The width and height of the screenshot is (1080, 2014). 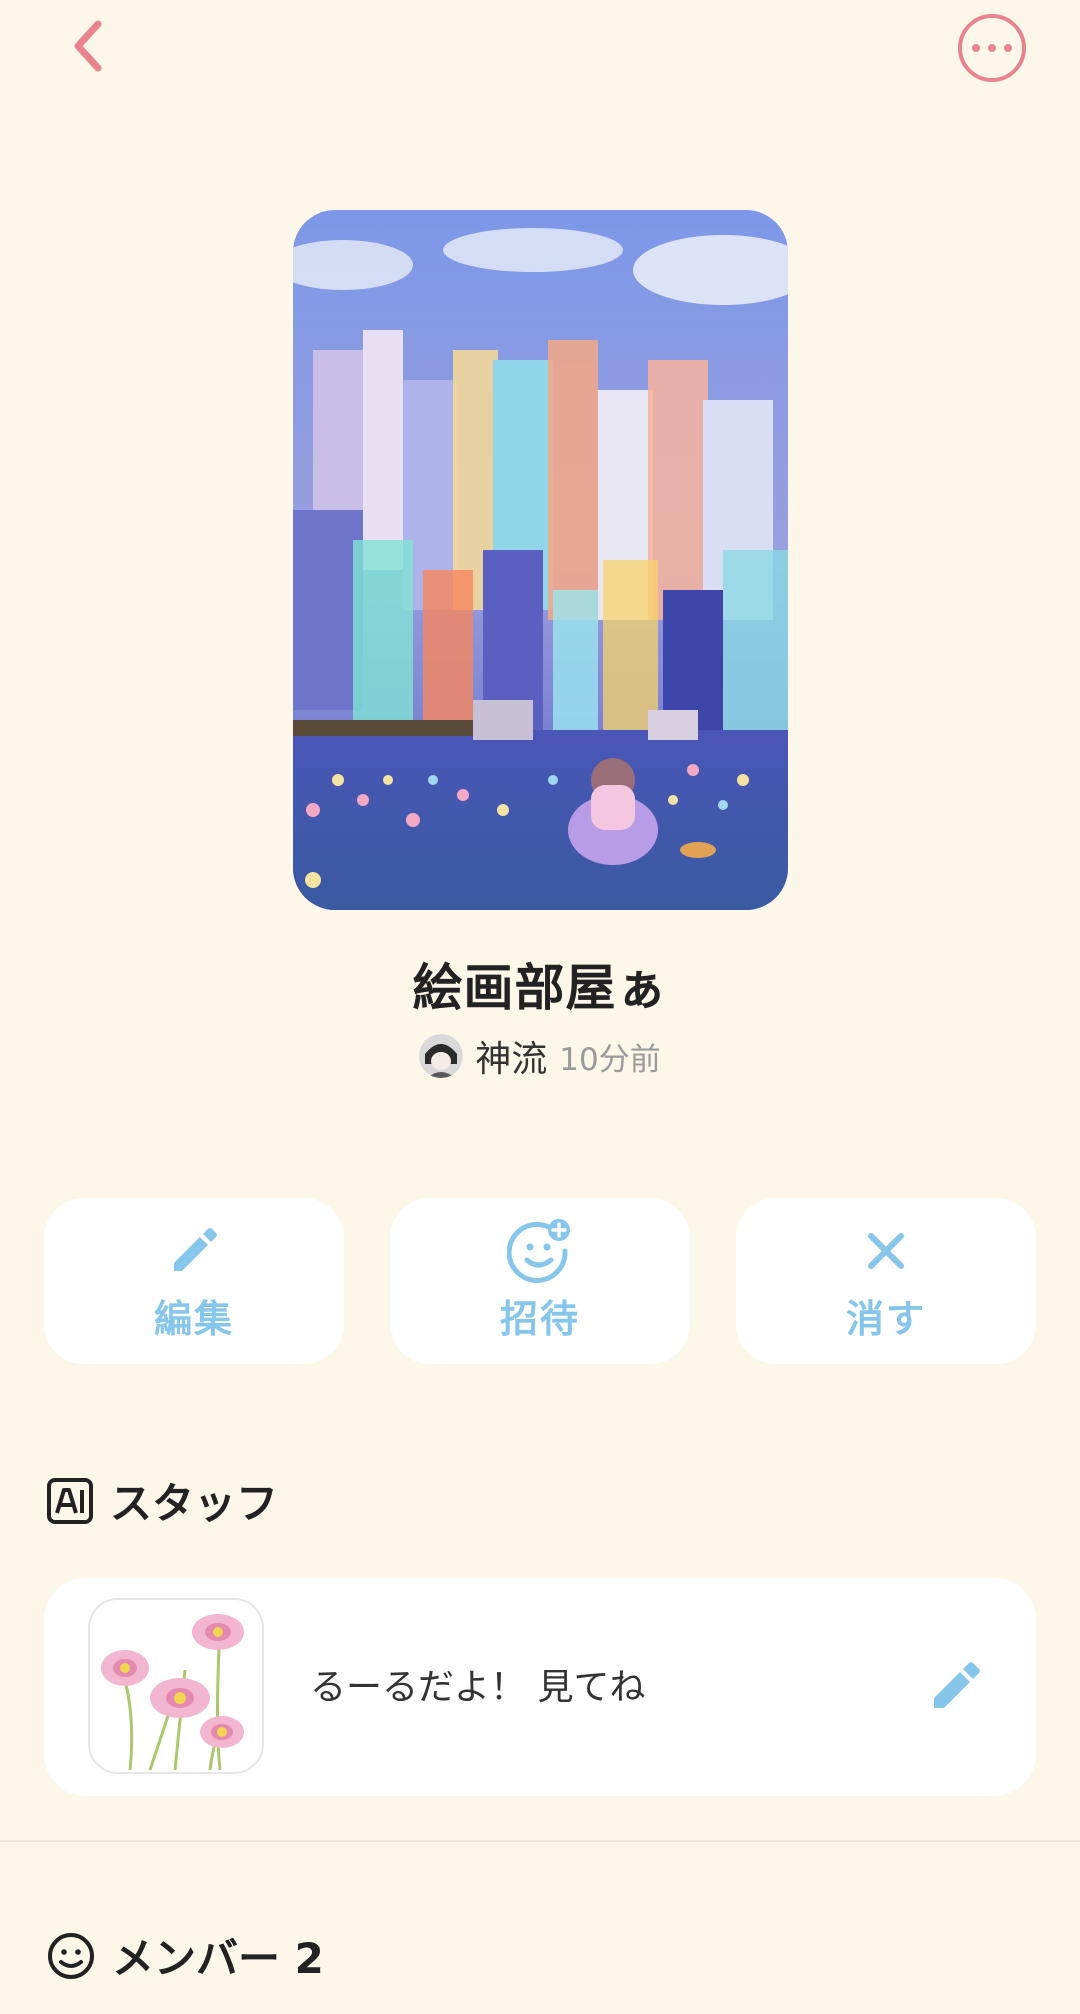 I want to click on updated-time: 10分前, so click(x=610, y=1059).